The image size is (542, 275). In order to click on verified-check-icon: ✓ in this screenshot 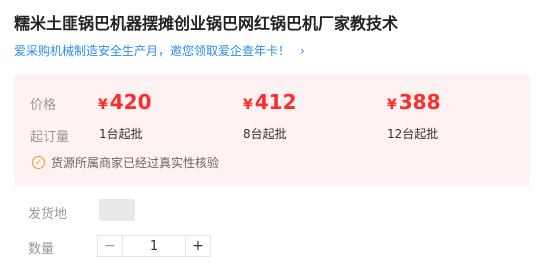, I will do `click(38, 162)`.